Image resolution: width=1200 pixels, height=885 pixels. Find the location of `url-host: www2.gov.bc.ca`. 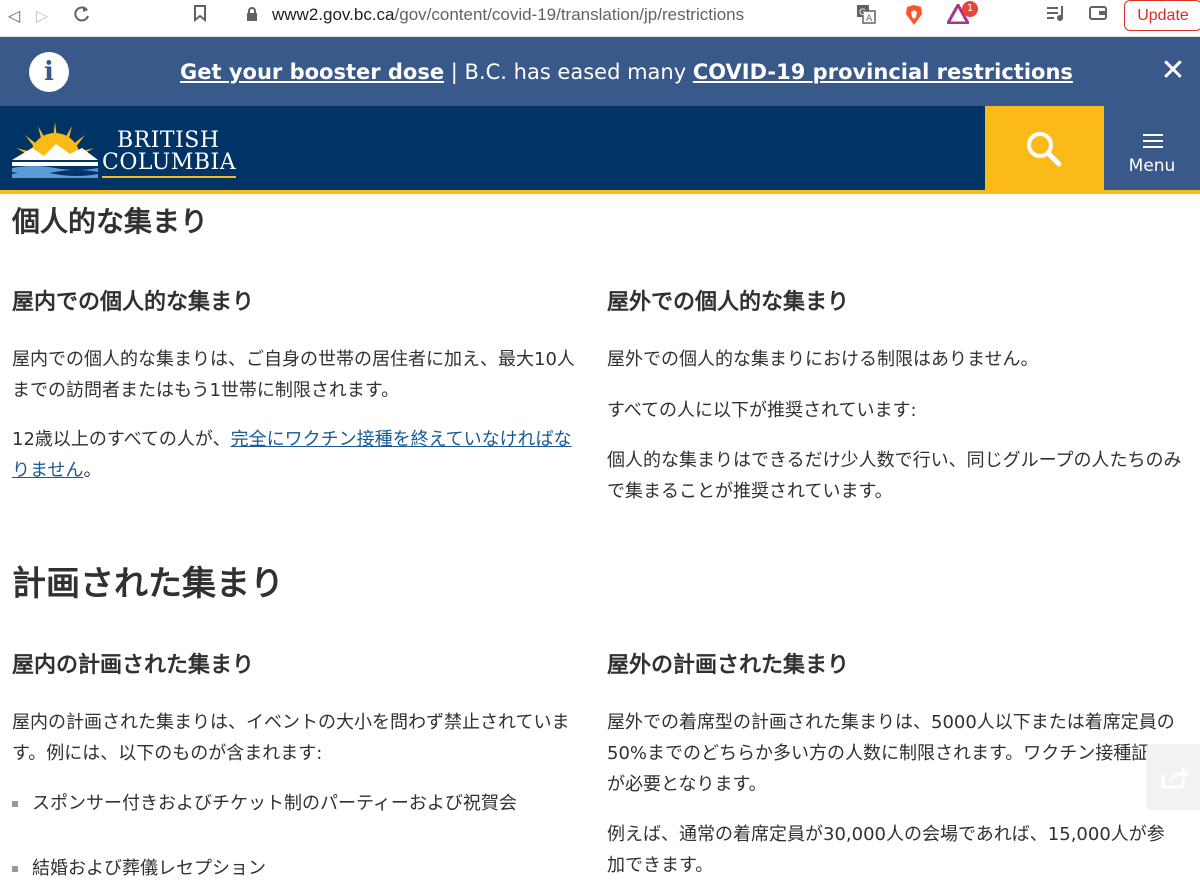

url-host: www2.gov.bc.ca is located at coordinates (333, 14).